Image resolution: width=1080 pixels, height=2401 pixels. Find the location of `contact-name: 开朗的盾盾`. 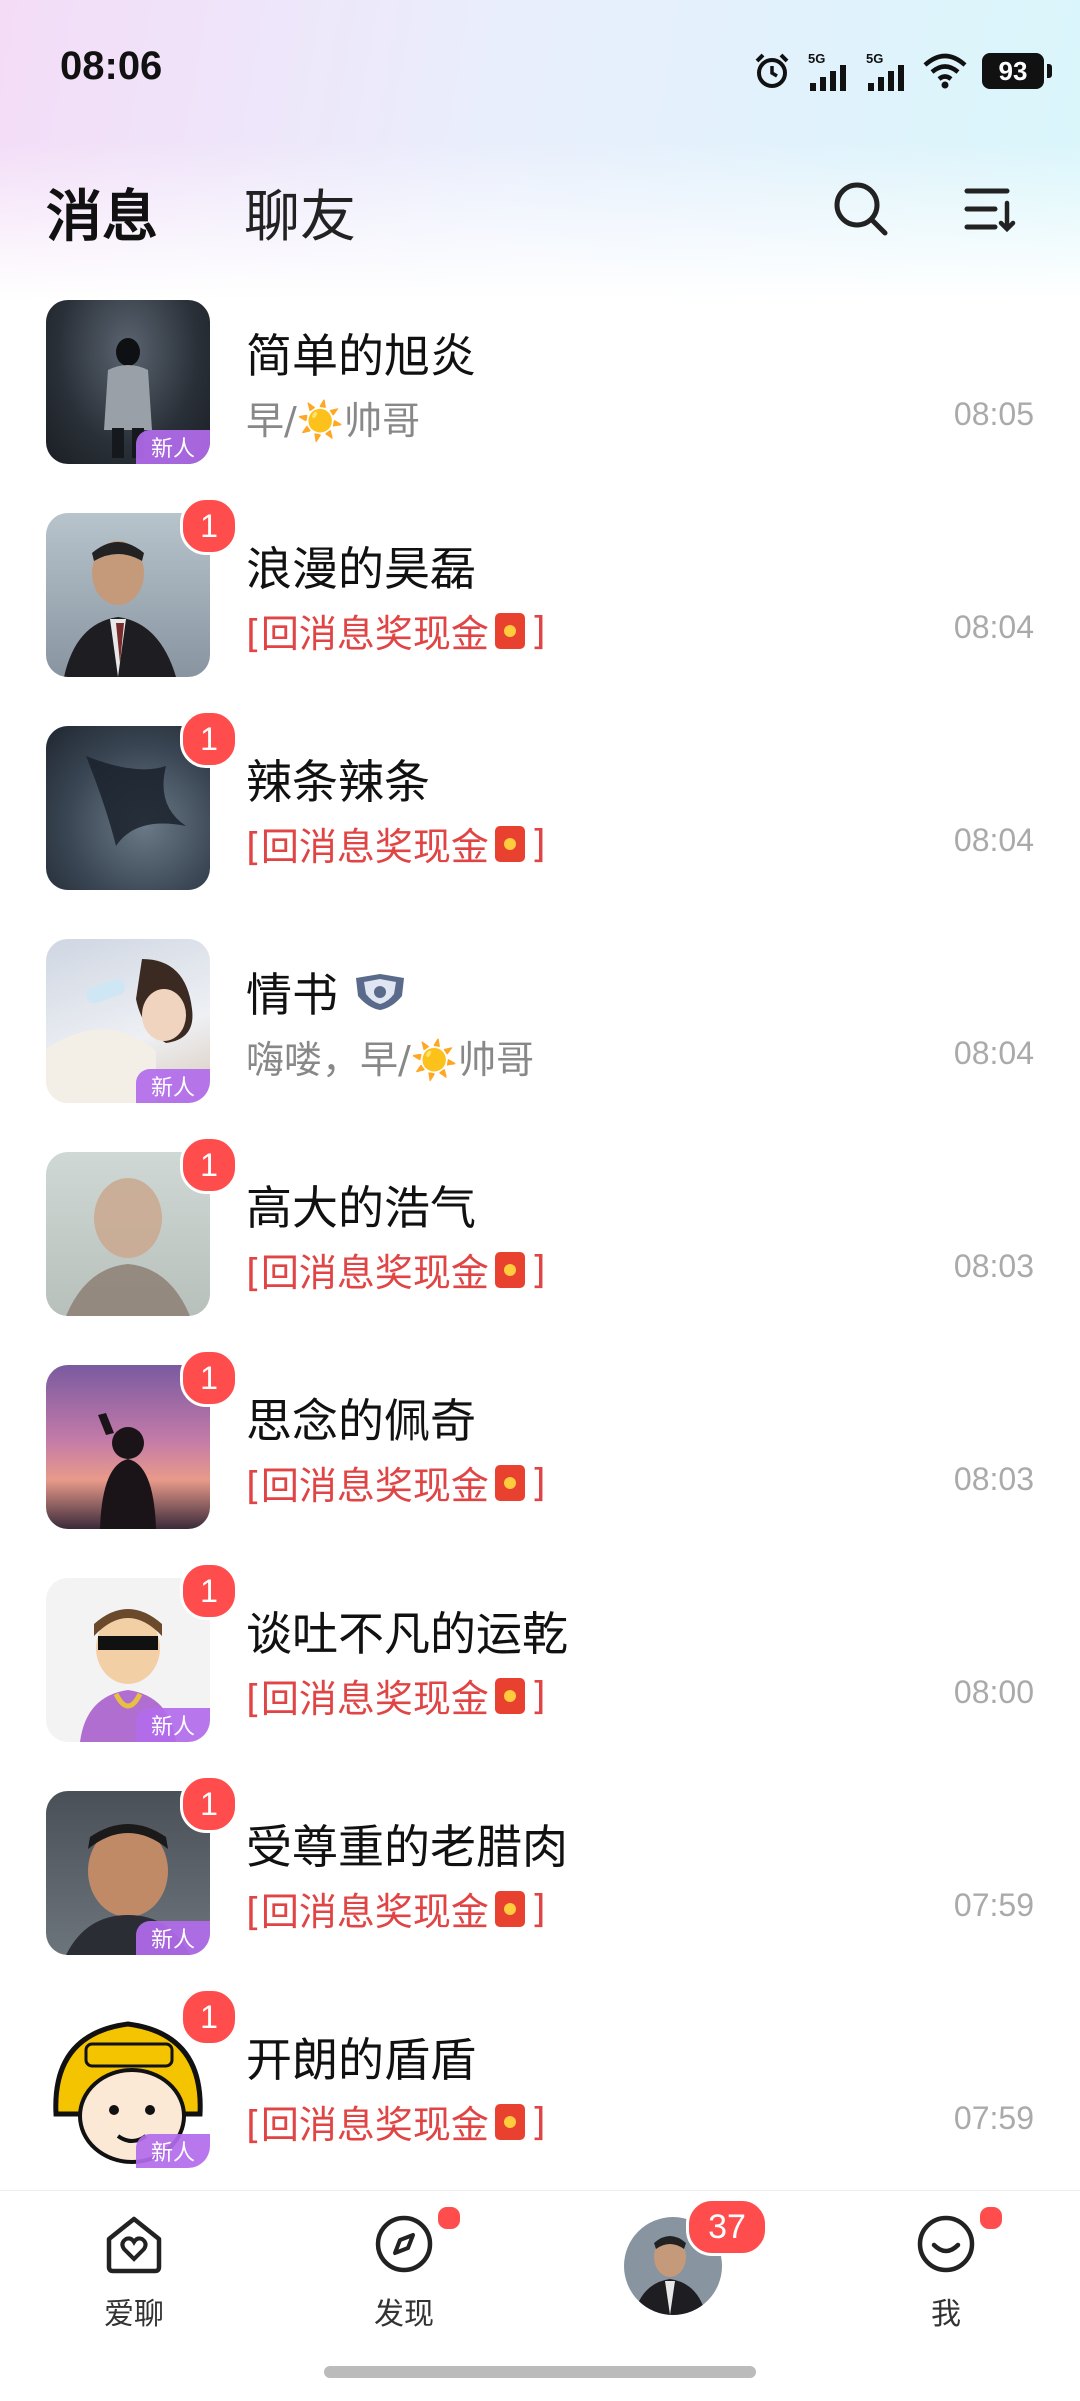

contact-name: 开朗的盾盾 is located at coordinates (361, 2060).